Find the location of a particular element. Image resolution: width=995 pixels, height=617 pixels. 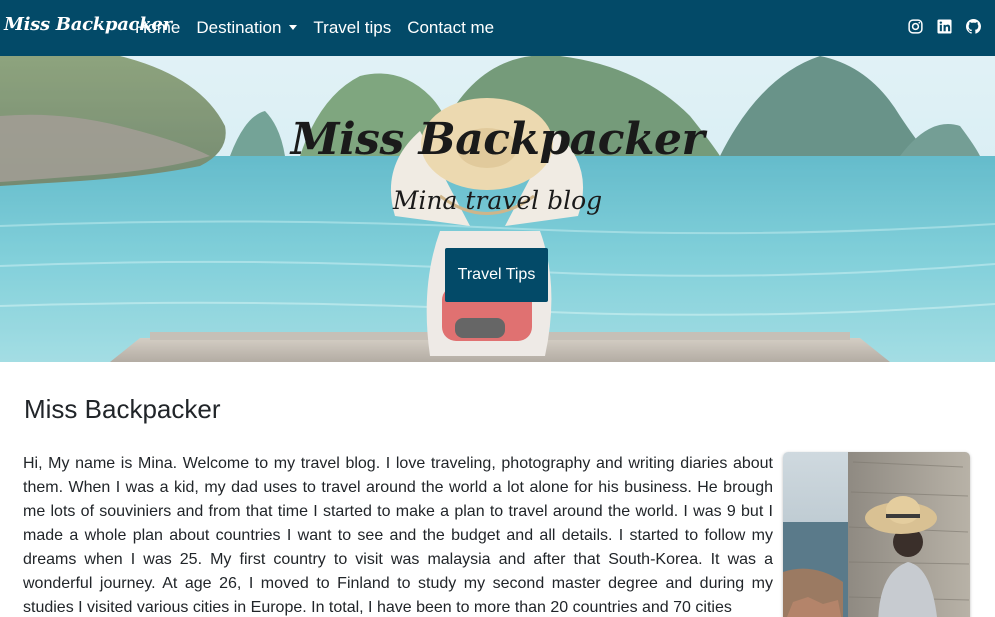

nav-destination-dropdown: Destination is located at coordinates (247, 28).